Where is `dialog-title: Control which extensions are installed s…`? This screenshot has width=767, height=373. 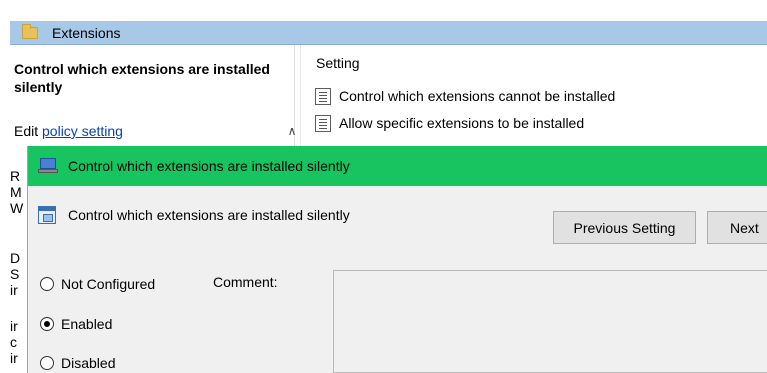
dialog-title: Control which extensions are installed s… is located at coordinates (209, 166).